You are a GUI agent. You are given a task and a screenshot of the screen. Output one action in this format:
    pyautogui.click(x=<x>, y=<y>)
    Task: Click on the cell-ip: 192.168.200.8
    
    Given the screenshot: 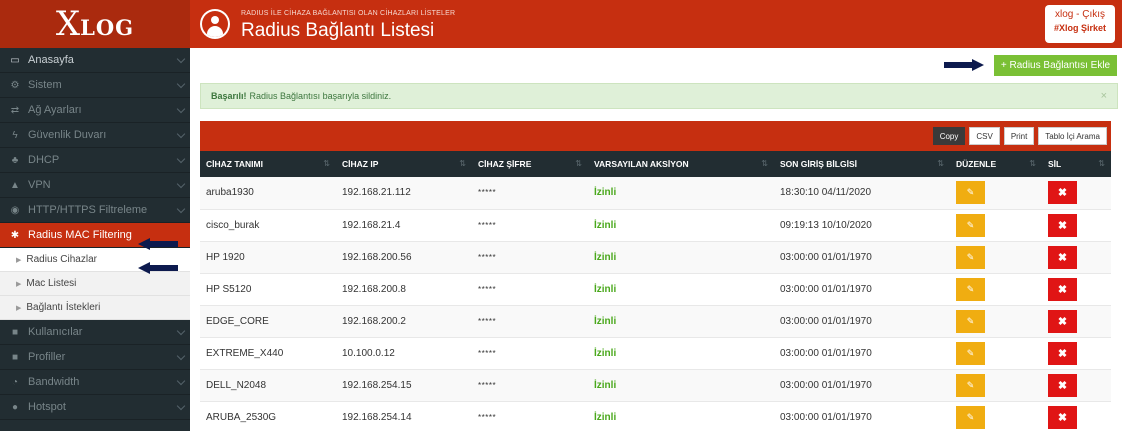 What is the action you would take?
    pyautogui.click(x=374, y=289)
    